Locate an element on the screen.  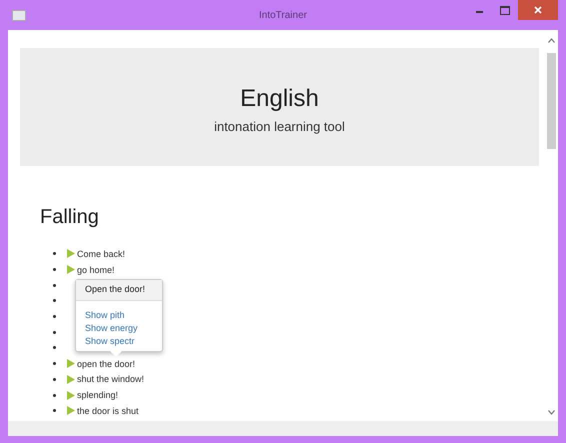
app-icon is located at coordinates (19, 15).